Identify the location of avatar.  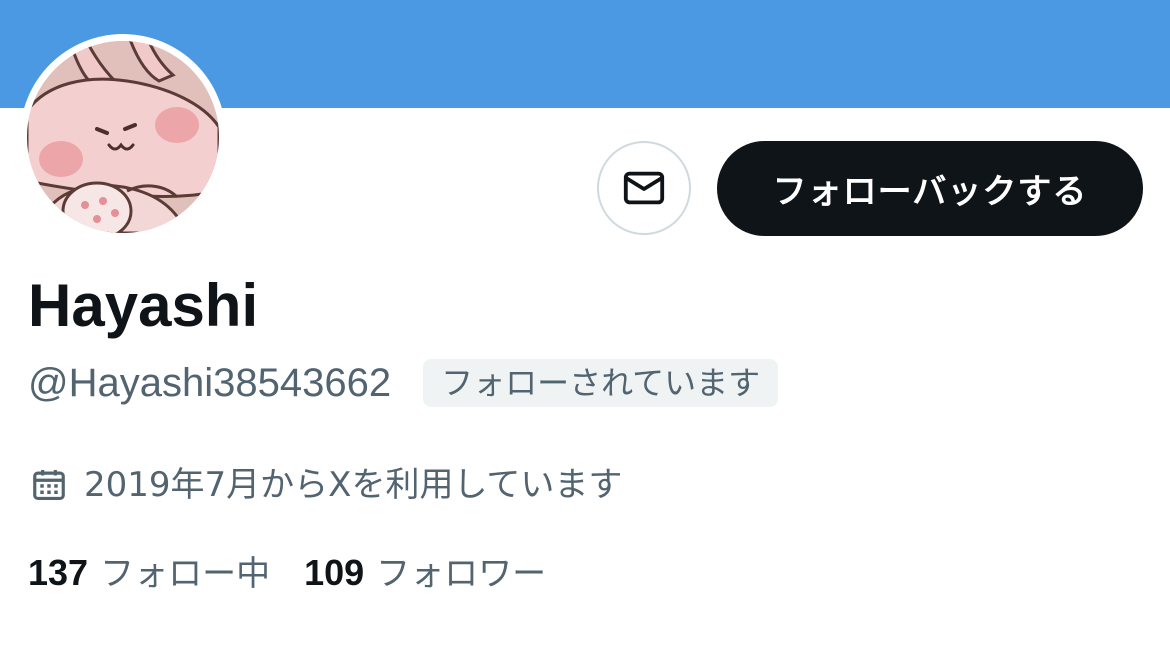
(123, 137).